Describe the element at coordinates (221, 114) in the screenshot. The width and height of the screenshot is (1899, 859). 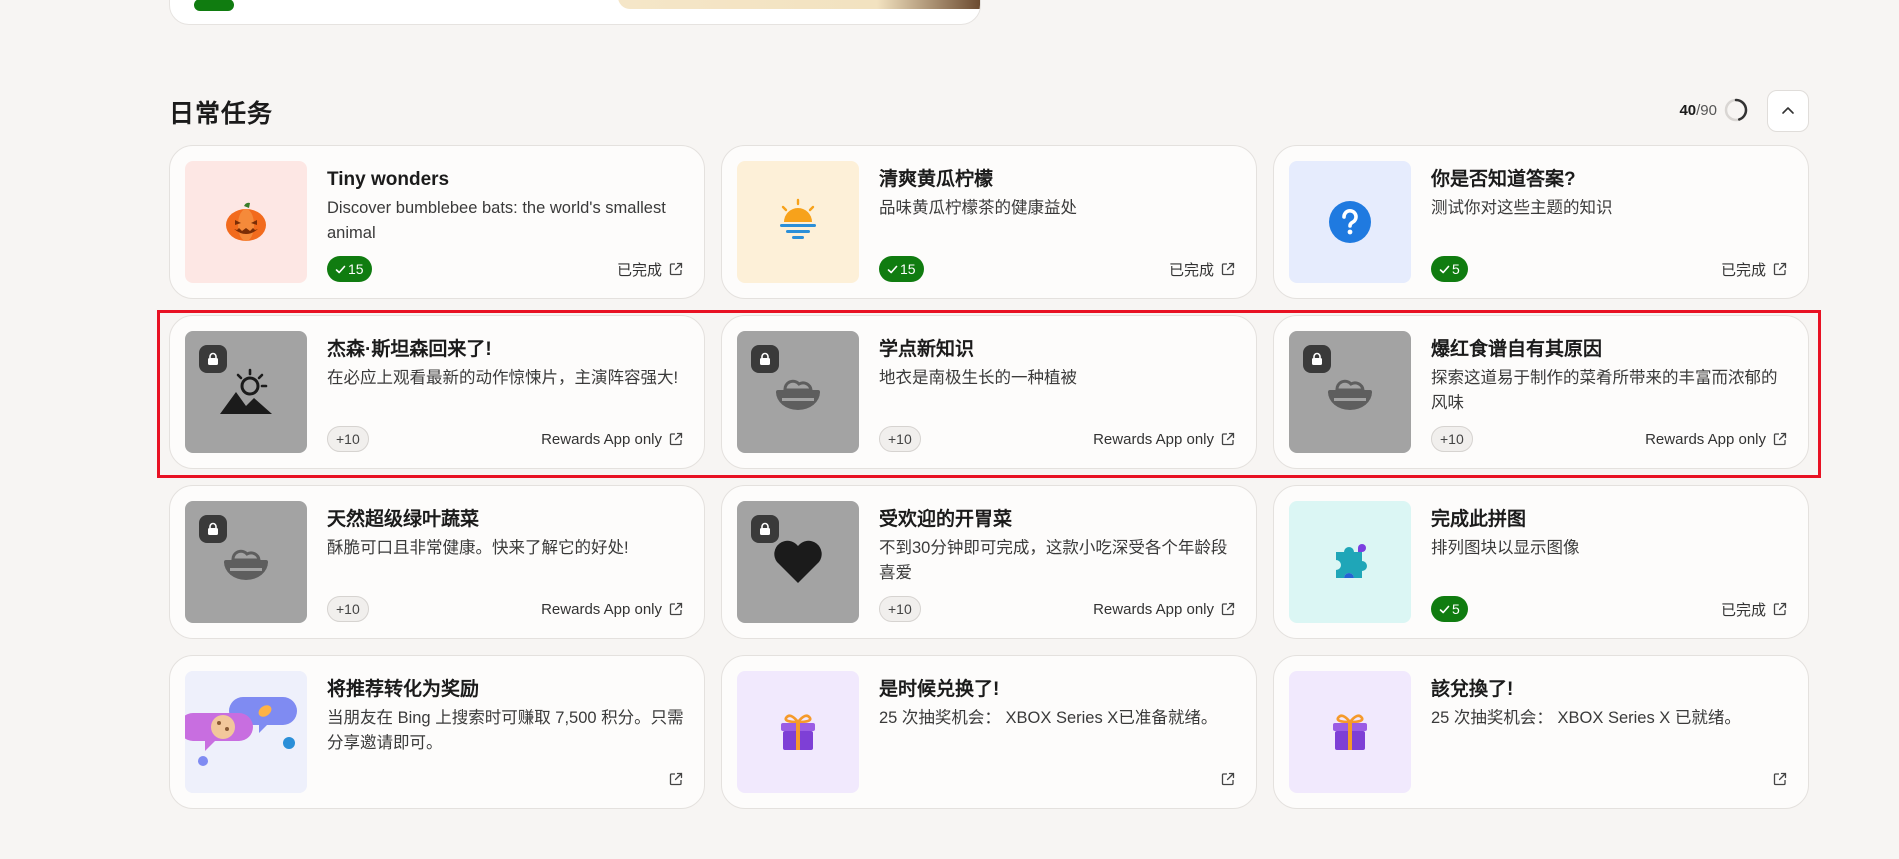
I see `section-title: 日常任务` at that location.